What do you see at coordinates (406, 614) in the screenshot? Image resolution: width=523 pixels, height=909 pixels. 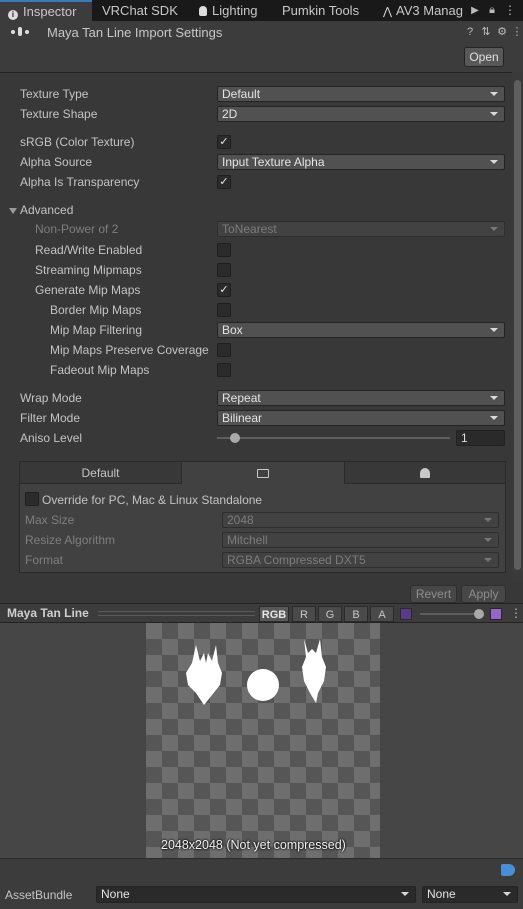 I see `mip-small-icon` at bounding box center [406, 614].